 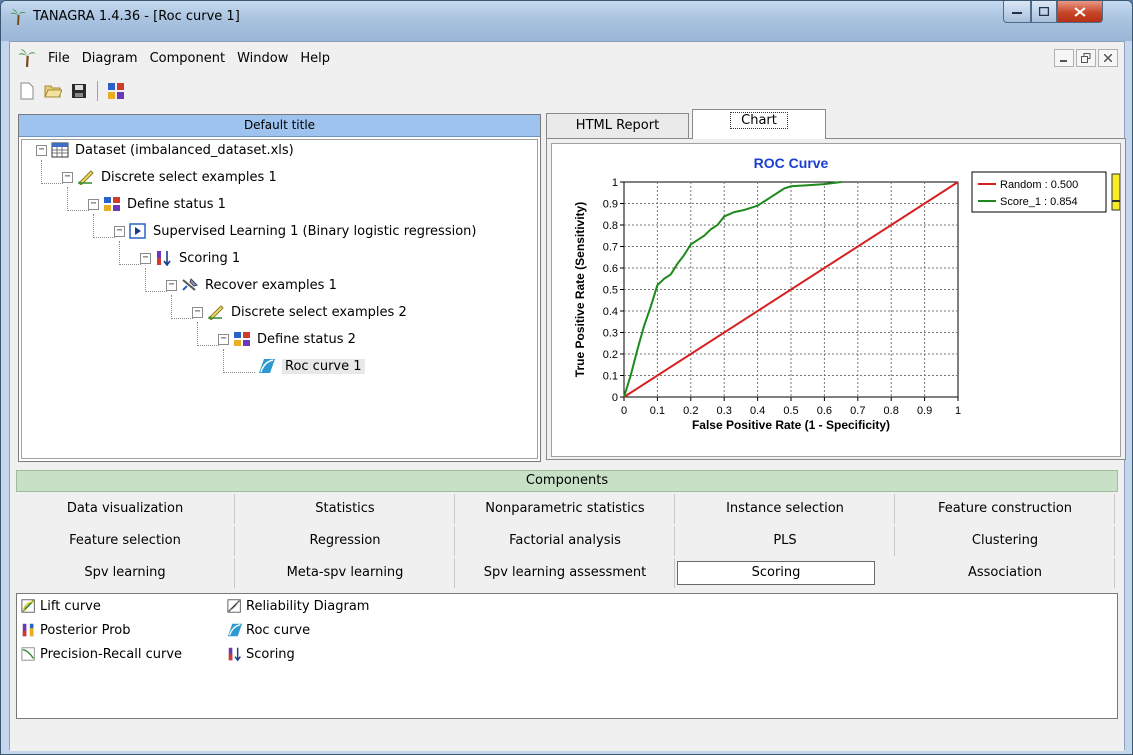 I want to click on component-lift-curve: Lift curve, so click(x=61, y=606).